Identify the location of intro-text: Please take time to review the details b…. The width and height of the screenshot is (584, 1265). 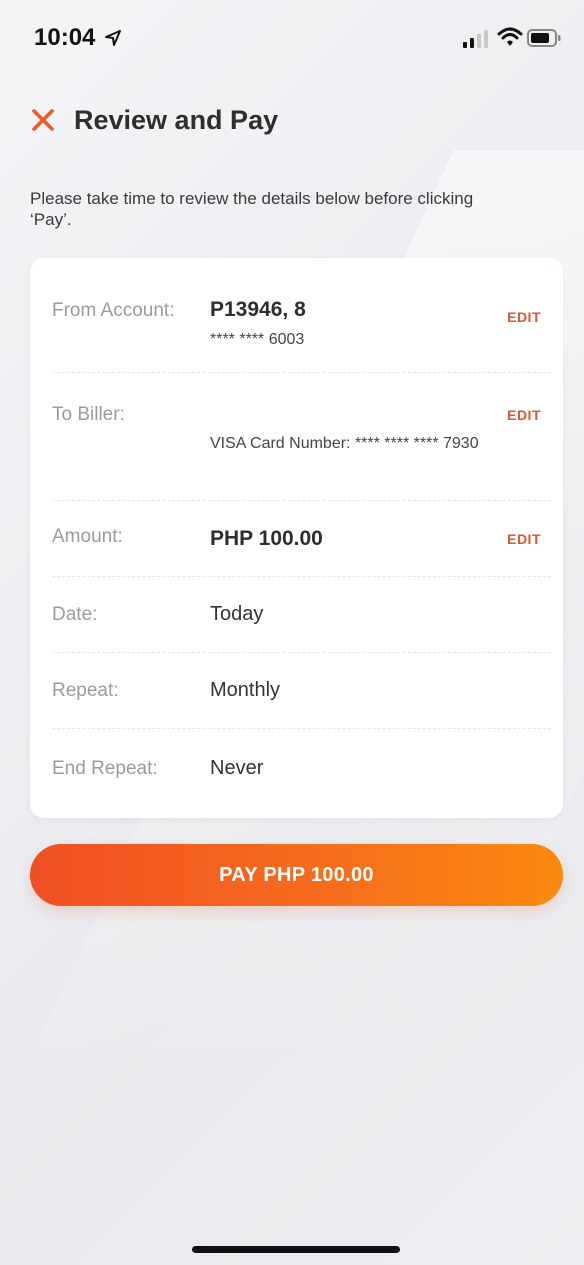
(252, 209).